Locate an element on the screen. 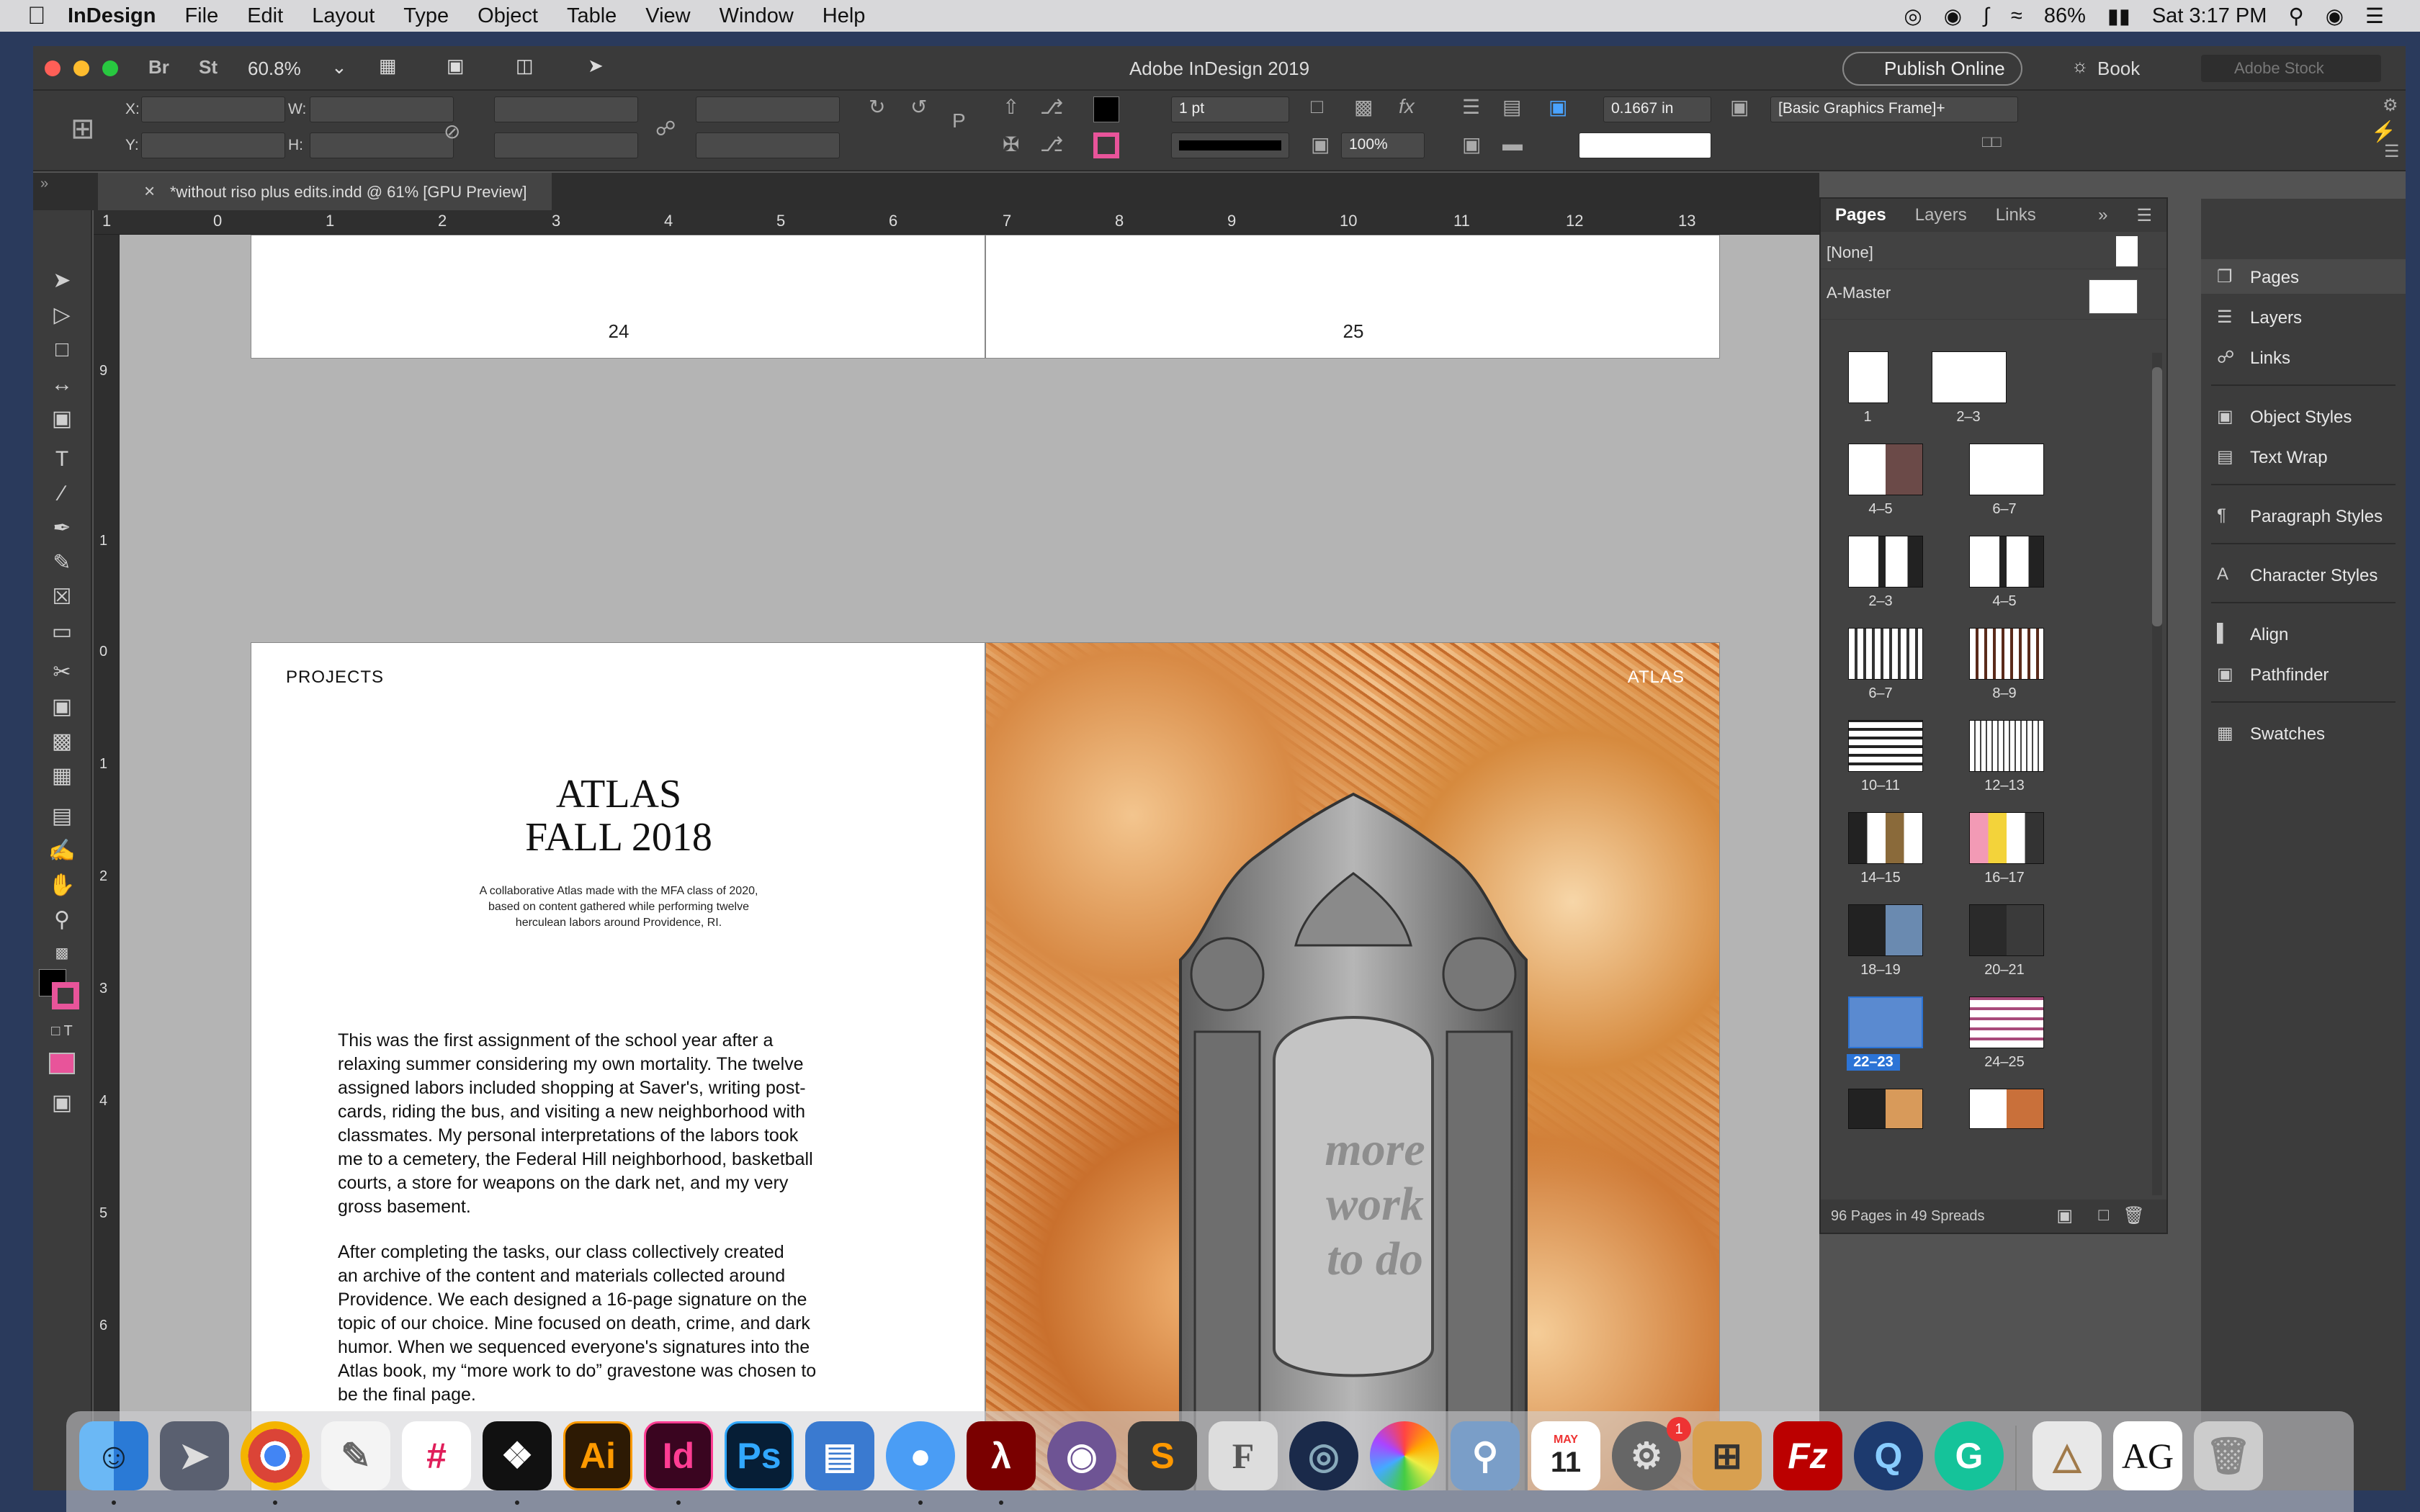 The image size is (2420, 1512). notification-center-icon: ☰ is located at coordinates (2374, 16).